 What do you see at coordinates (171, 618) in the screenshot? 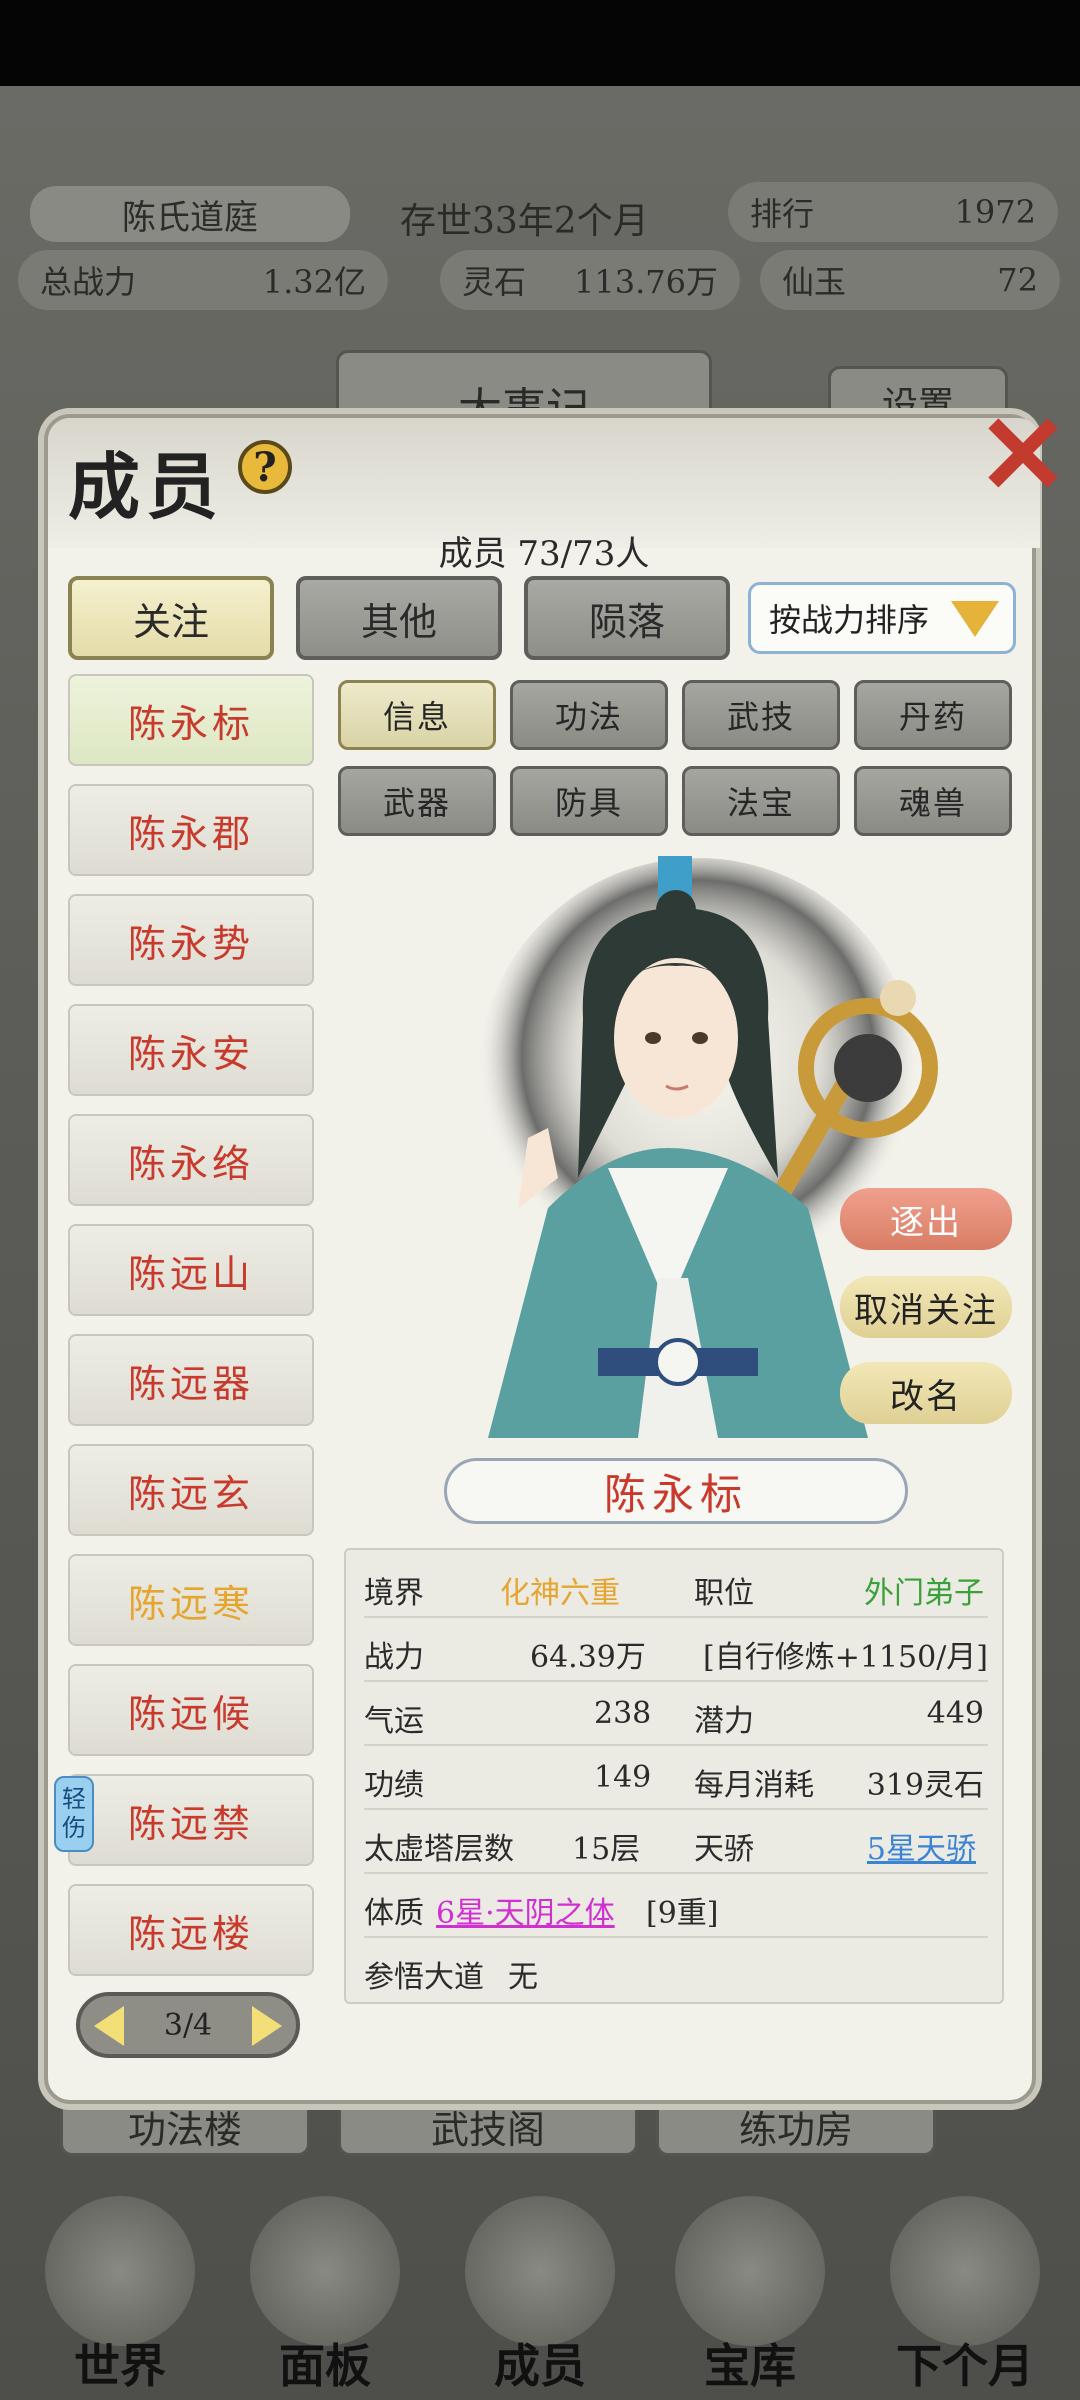
I see `tab-following: 关注` at bounding box center [171, 618].